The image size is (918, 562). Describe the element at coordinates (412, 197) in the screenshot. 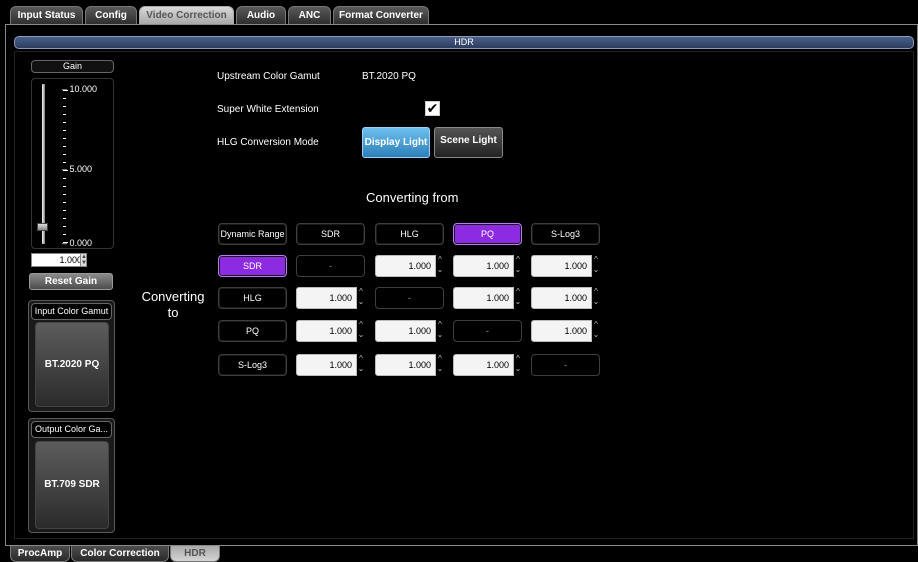

I see `converting-from-title: Converting from` at that location.